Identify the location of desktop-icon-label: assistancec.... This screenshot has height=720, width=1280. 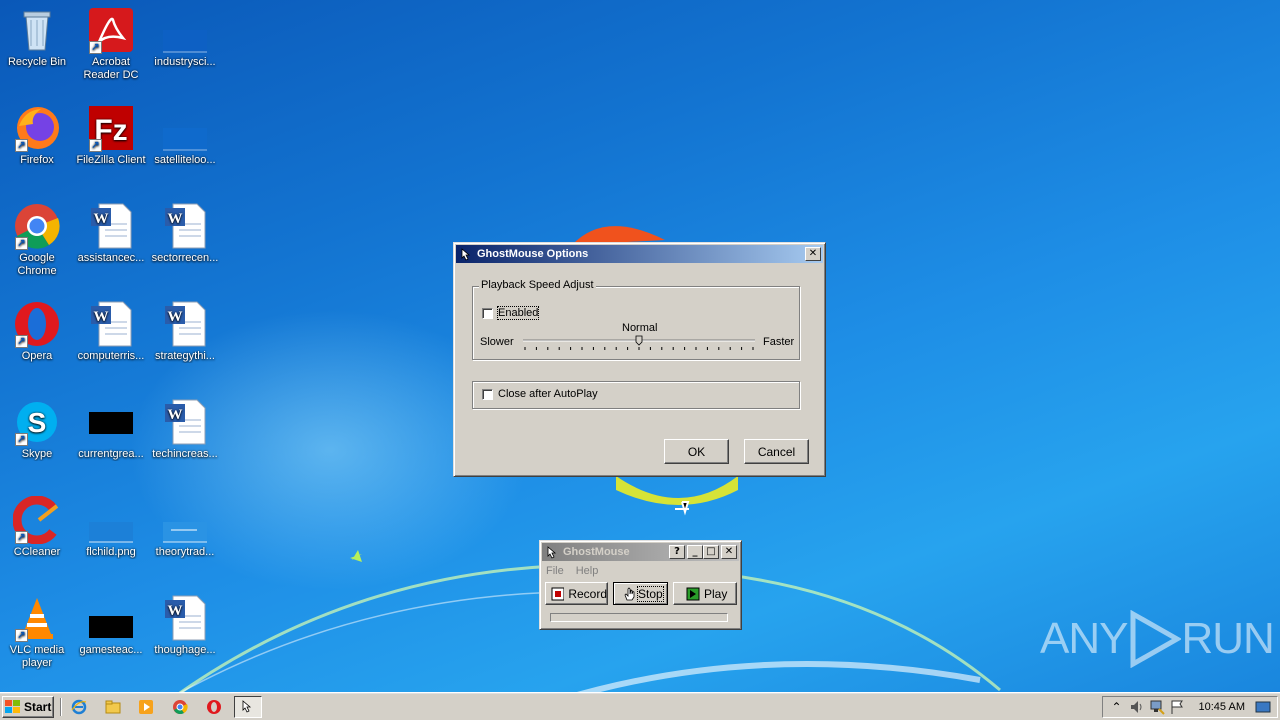
(111, 258).